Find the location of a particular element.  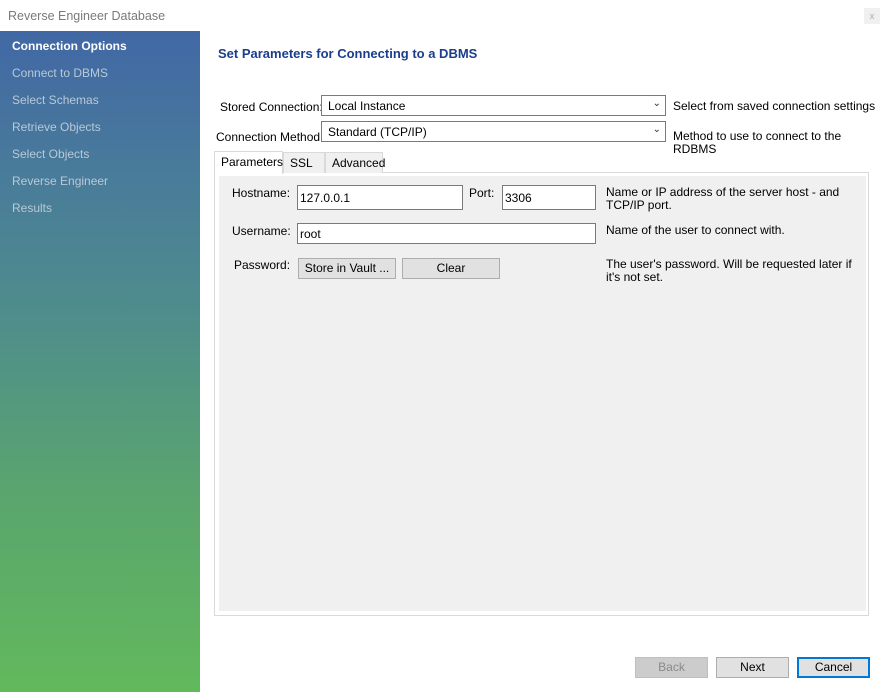

username-desc: Name of the user to connect with. is located at coordinates (695, 230).